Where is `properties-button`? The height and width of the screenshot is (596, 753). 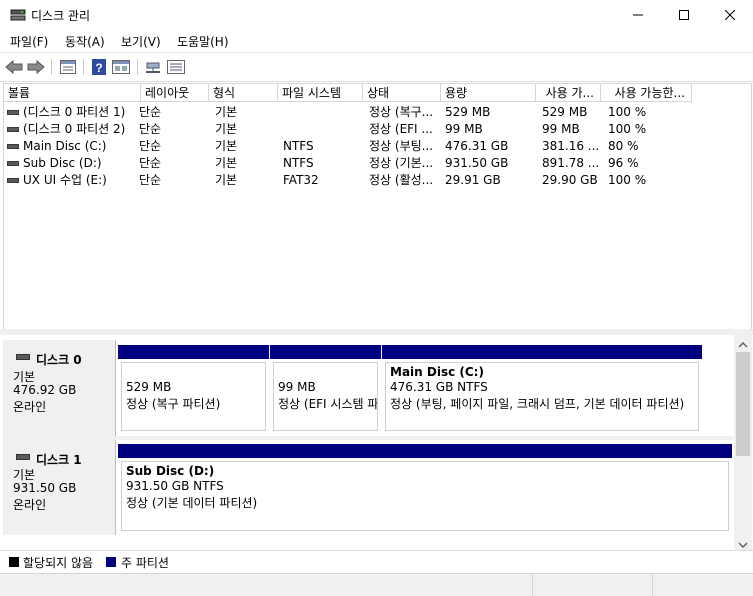 properties-button is located at coordinates (68, 67).